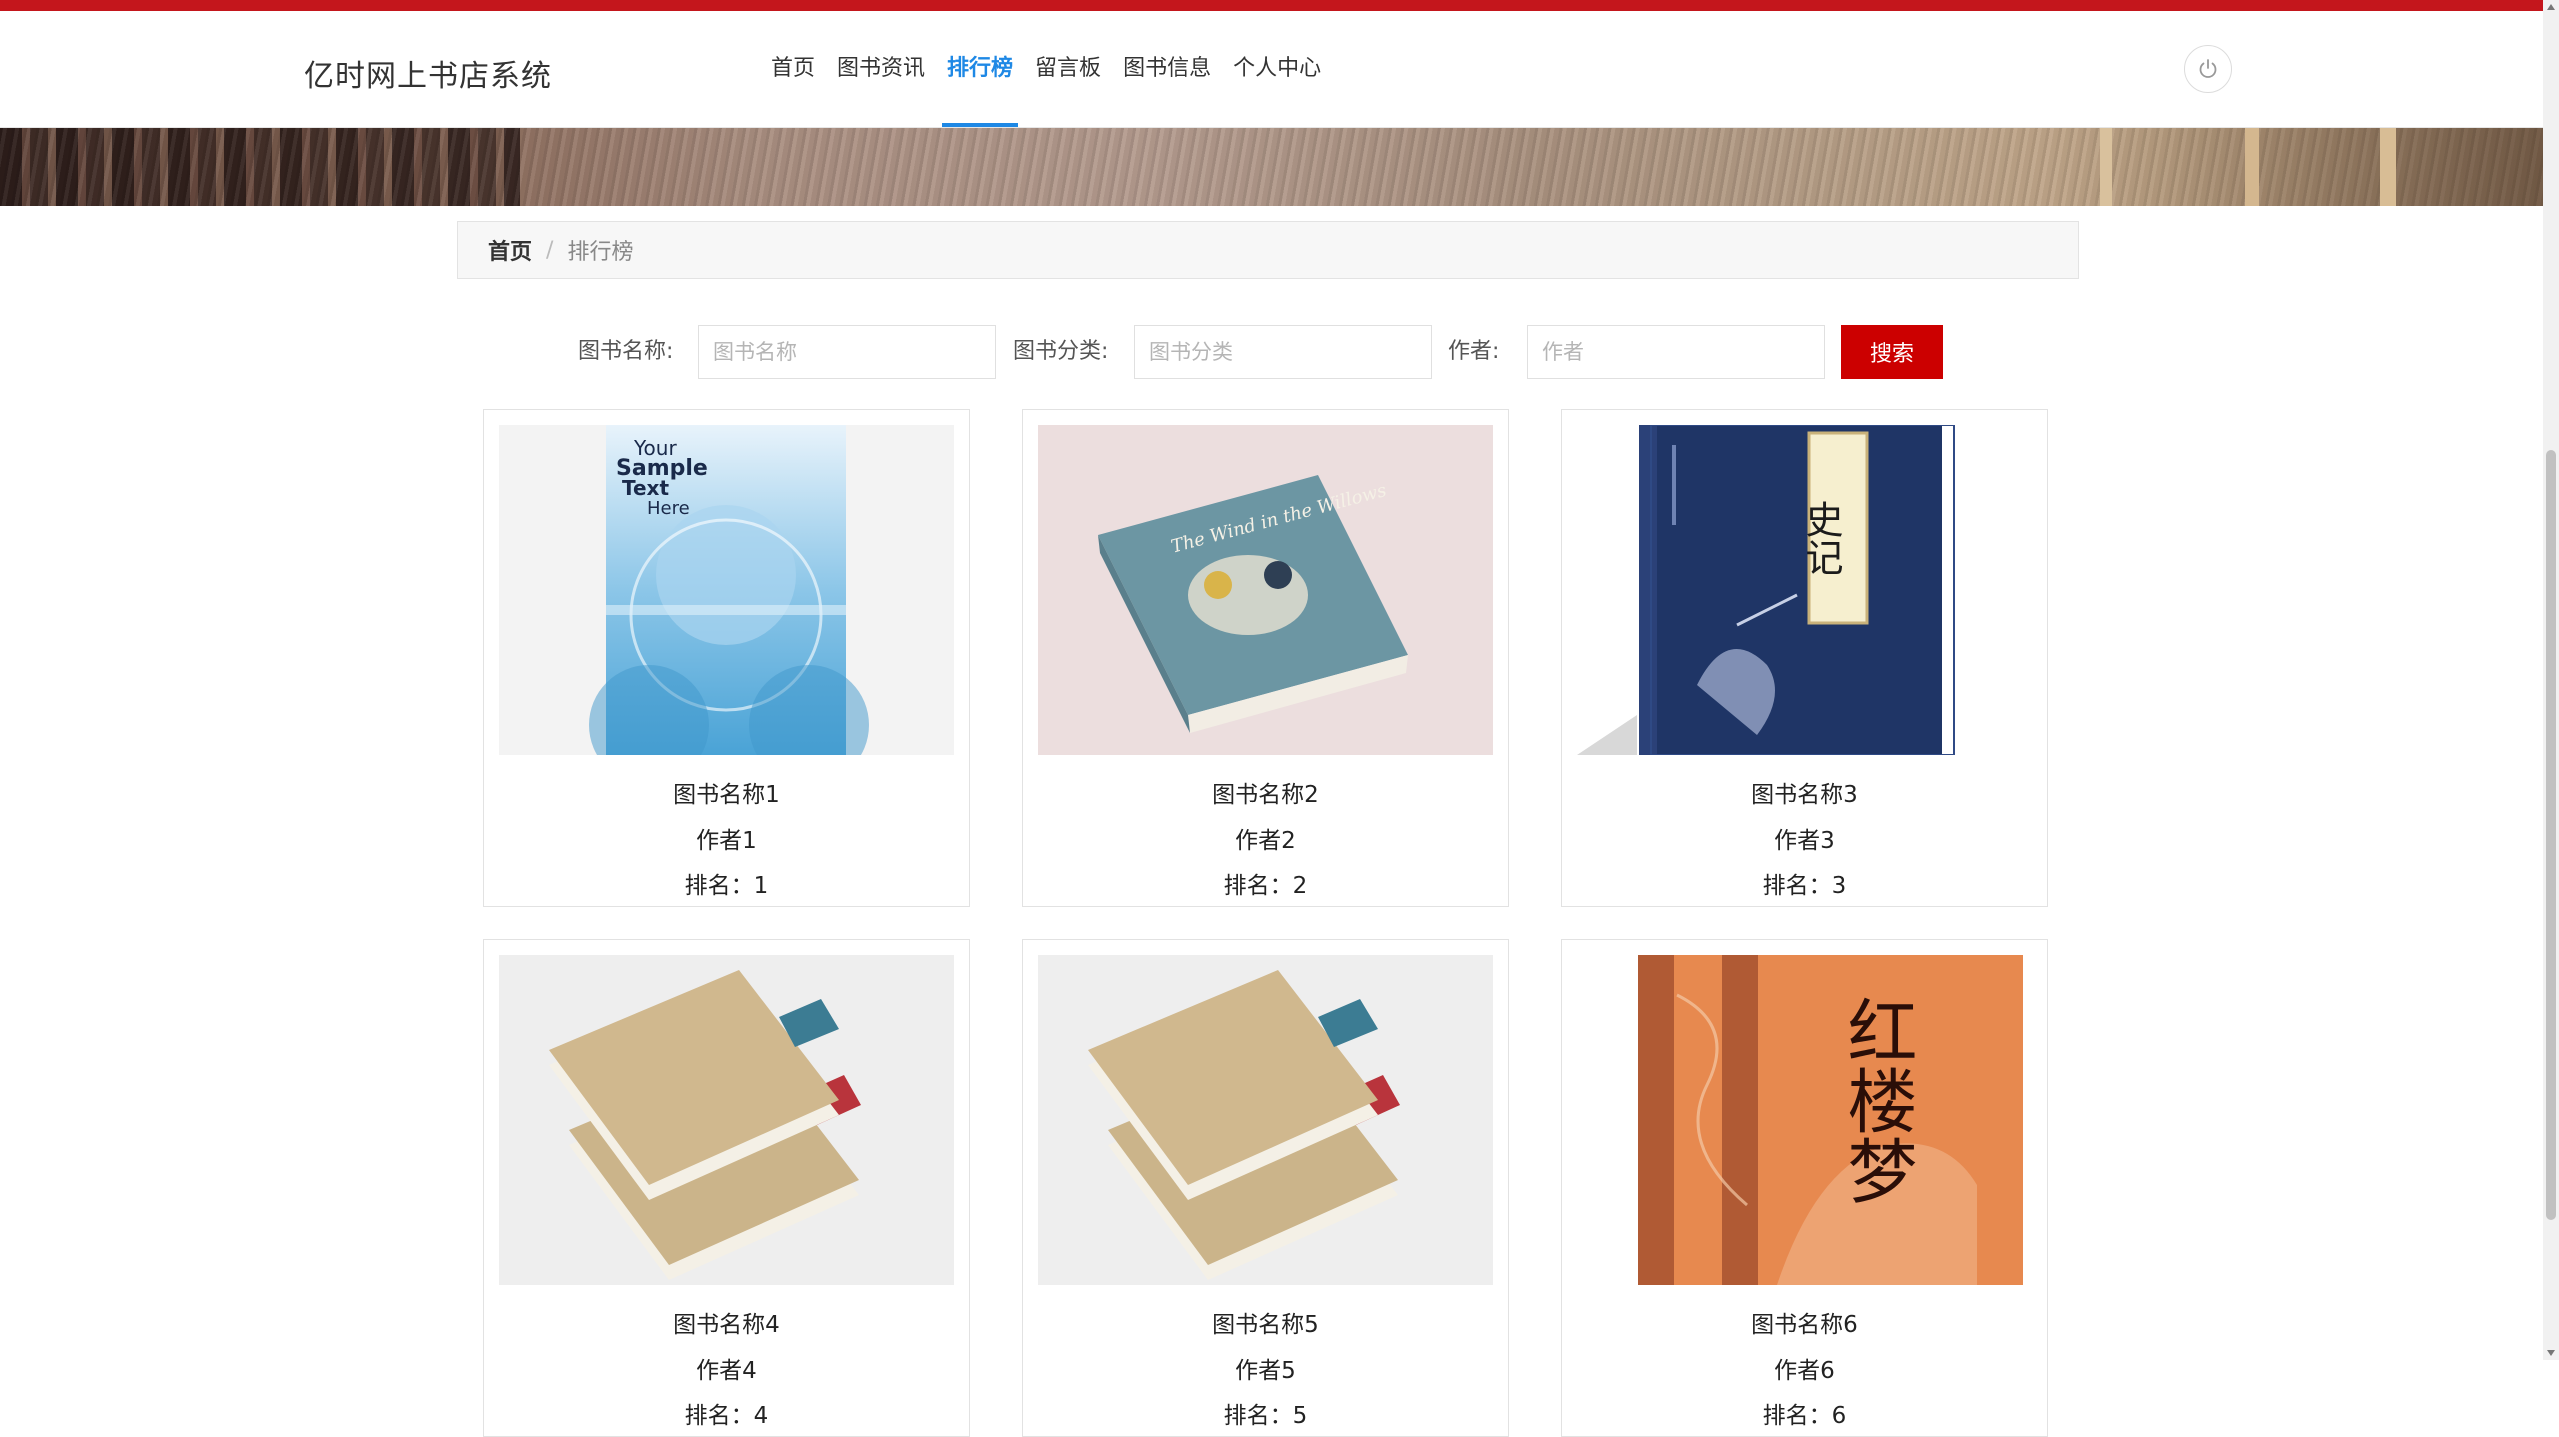 Image resolution: width=2559 pixels, height=1437 pixels. I want to click on nav-book-news: 图书资讯, so click(881, 69).